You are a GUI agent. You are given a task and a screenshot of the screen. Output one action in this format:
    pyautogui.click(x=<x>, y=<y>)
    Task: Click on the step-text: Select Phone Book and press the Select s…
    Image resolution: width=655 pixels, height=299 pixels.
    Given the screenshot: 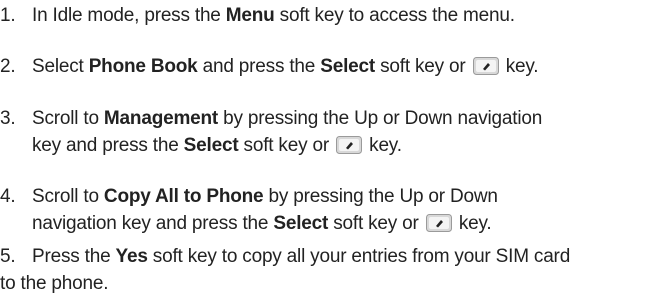 What is the action you would take?
    pyautogui.click(x=342, y=66)
    